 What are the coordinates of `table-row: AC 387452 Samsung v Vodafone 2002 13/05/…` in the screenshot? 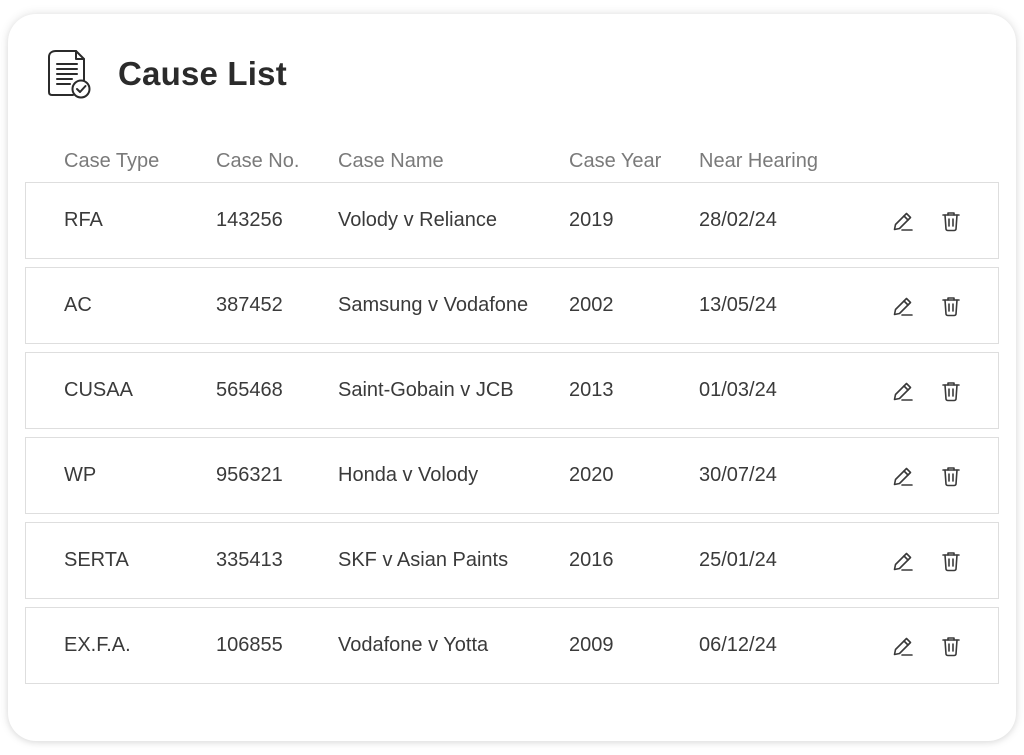 It's located at (512, 305).